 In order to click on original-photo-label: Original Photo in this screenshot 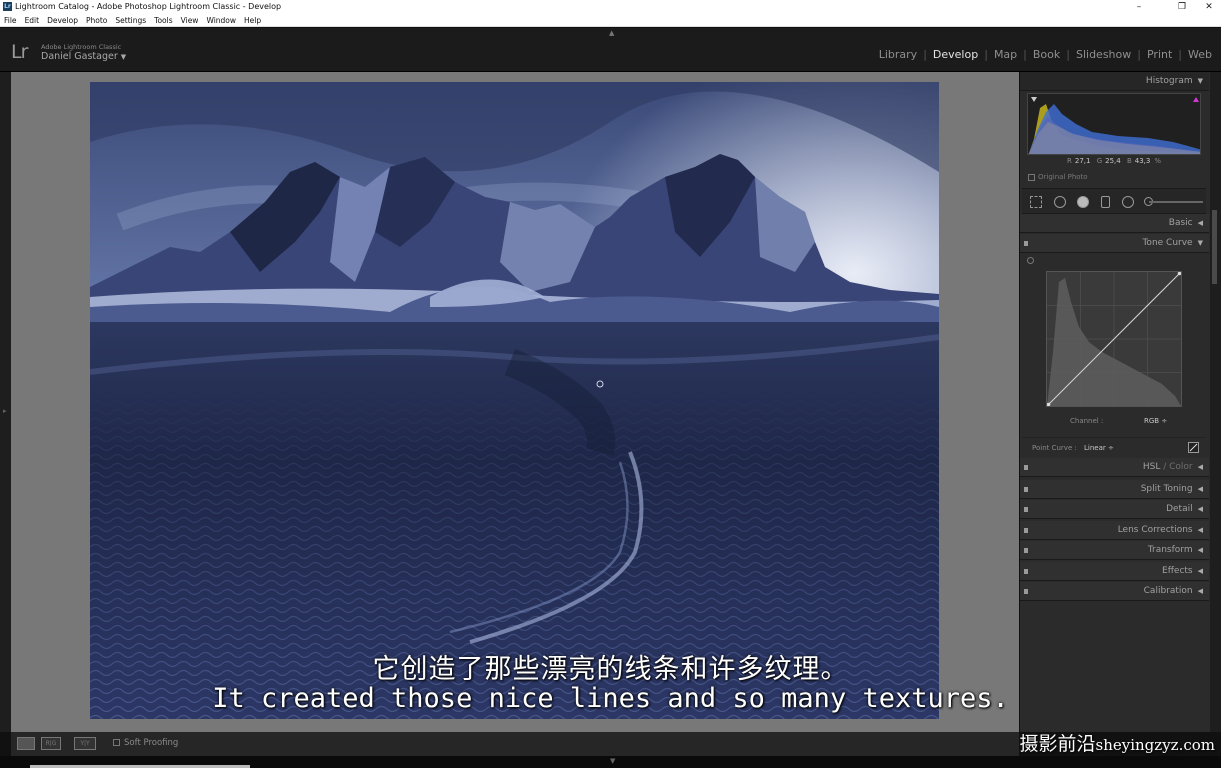, I will do `click(1063, 177)`.